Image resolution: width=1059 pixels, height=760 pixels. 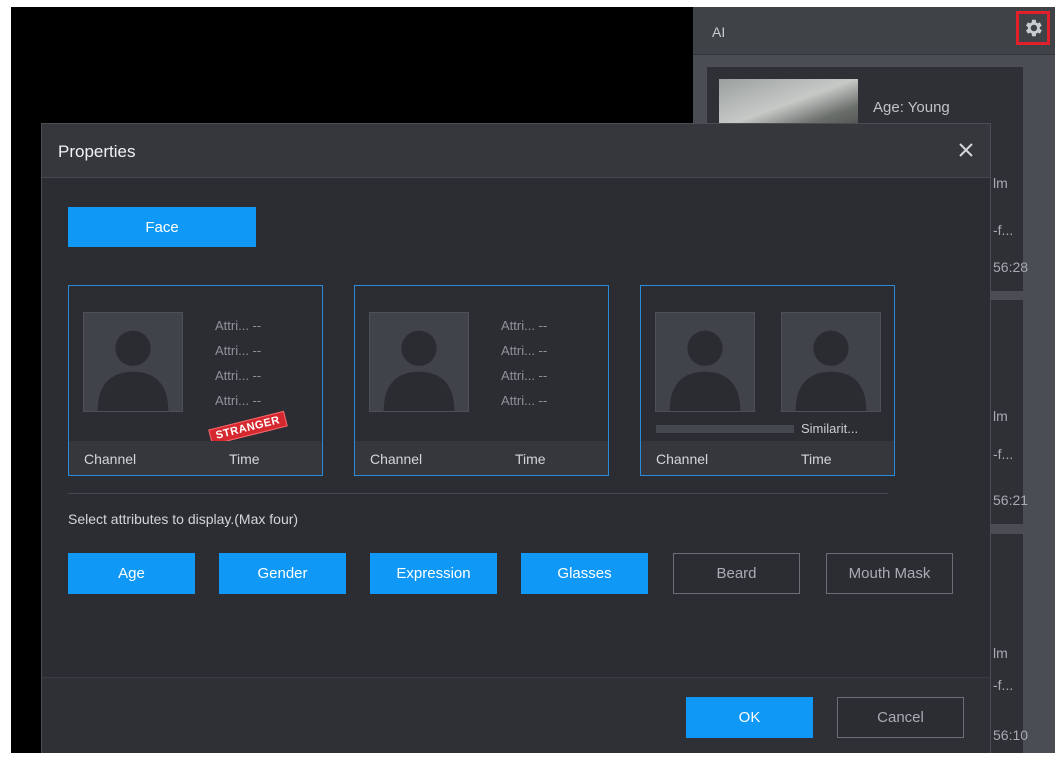 I want to click on close-button, so click(x=966, y=150).